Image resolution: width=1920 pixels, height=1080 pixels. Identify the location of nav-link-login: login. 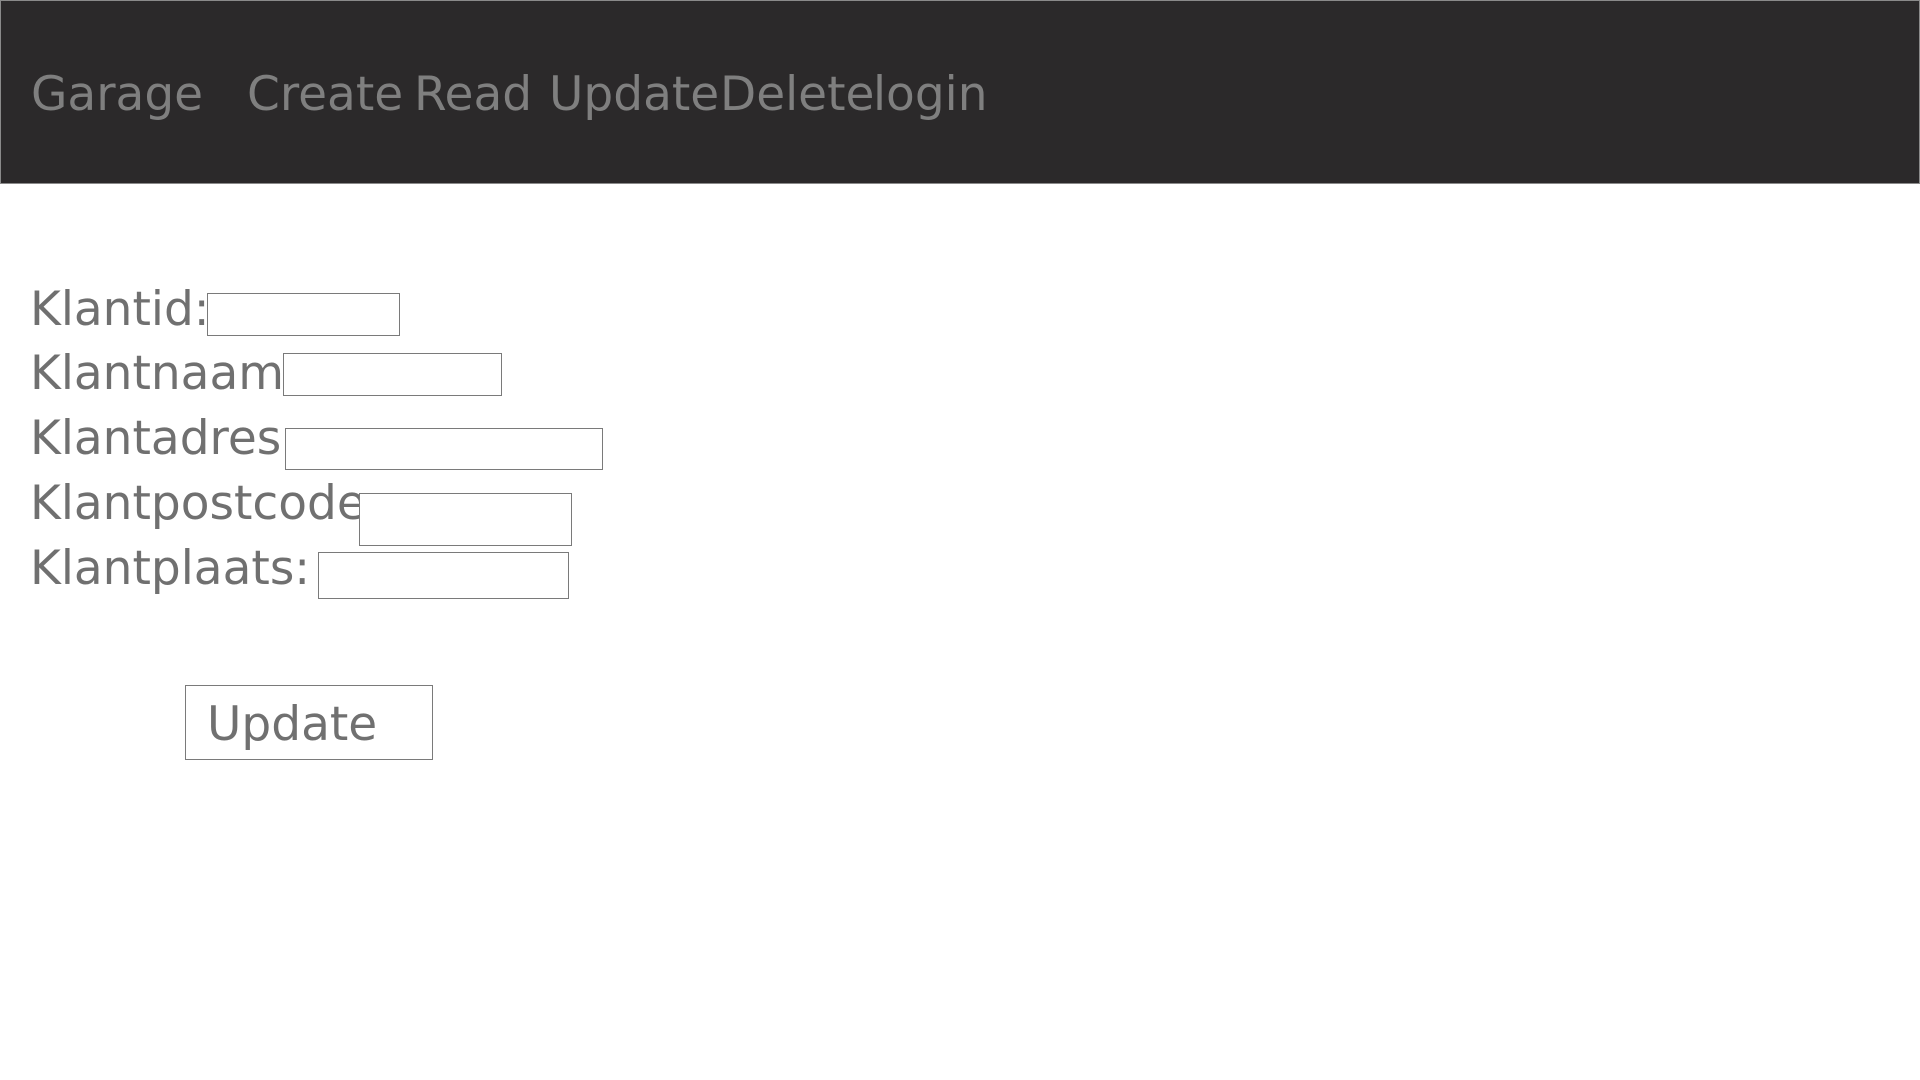
(930, 95).